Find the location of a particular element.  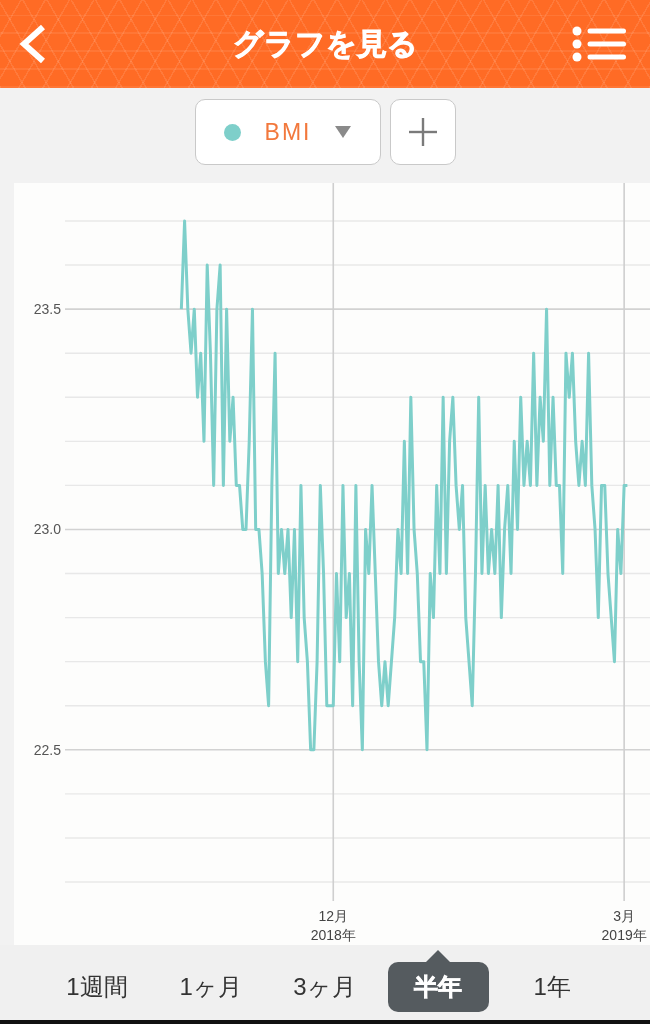

y-axis-label: 23.5 is located at coordinates (47, 309).